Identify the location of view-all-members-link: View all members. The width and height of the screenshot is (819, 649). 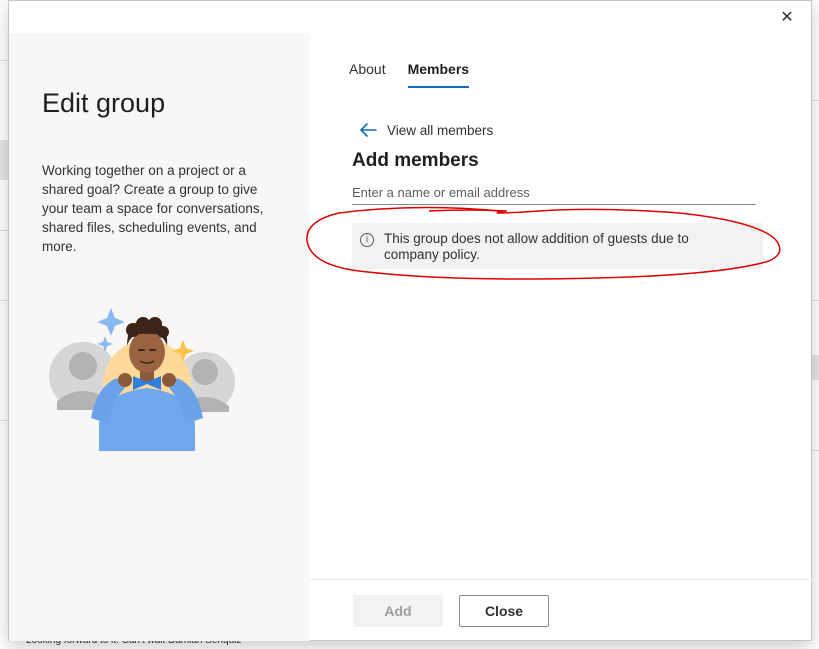
(425, 130).